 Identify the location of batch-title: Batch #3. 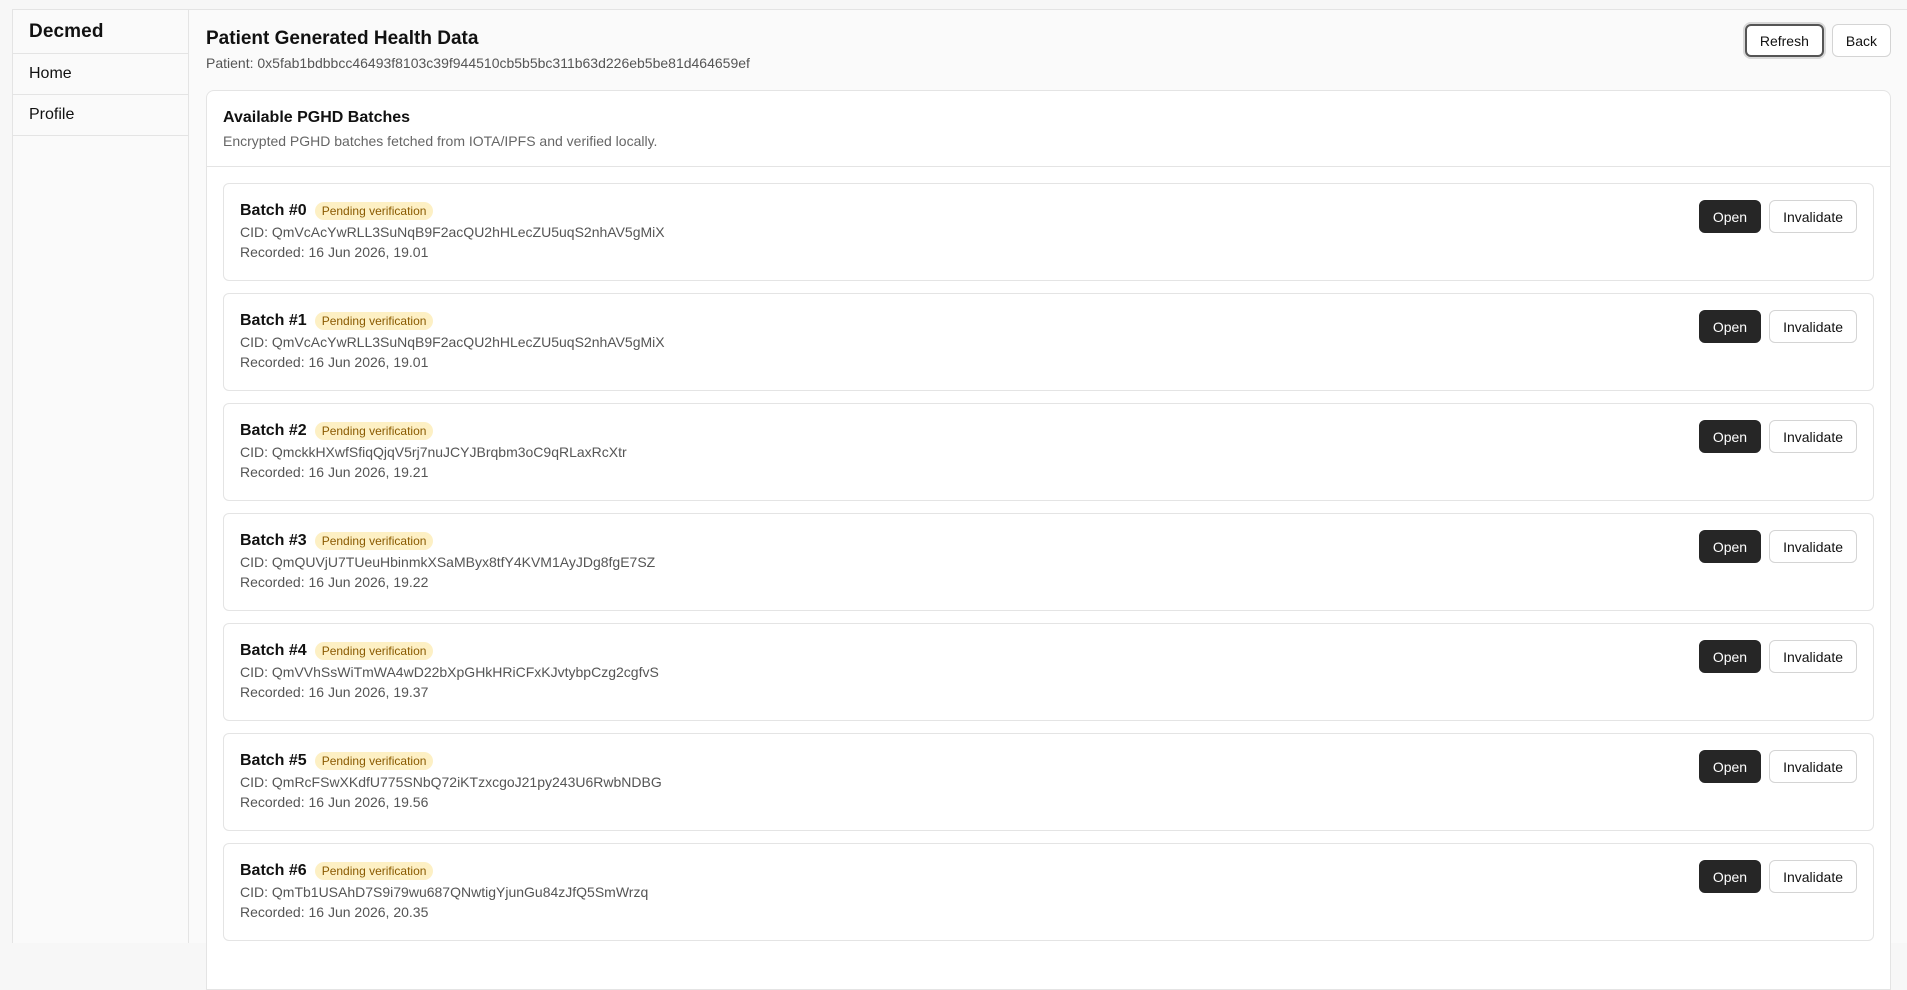
(273, 541).